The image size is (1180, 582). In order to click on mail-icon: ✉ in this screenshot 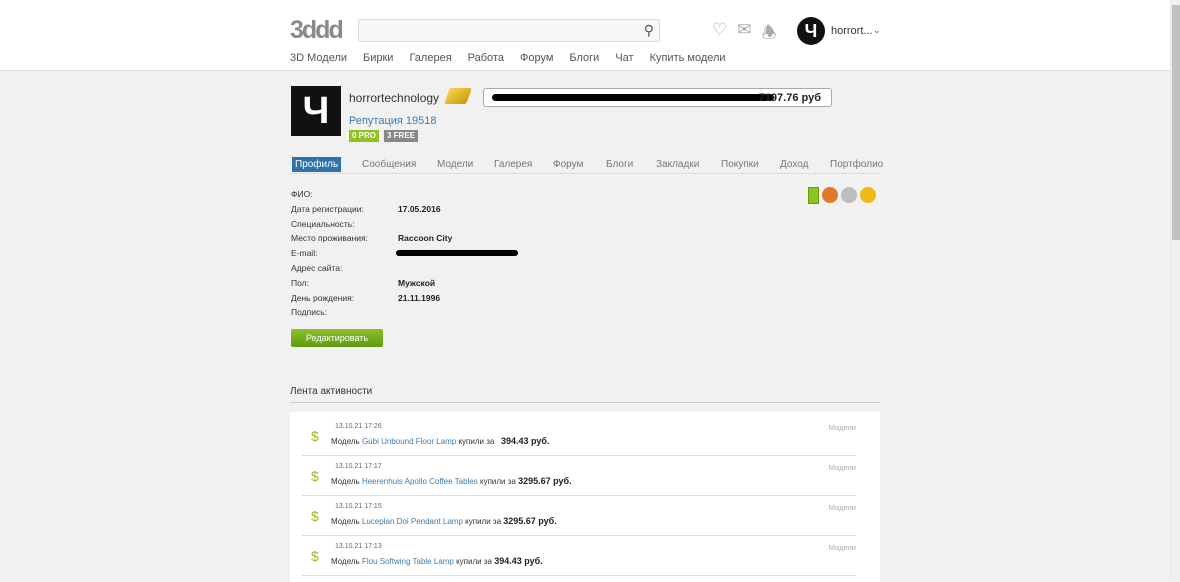, I will do `click(744, 34)`.